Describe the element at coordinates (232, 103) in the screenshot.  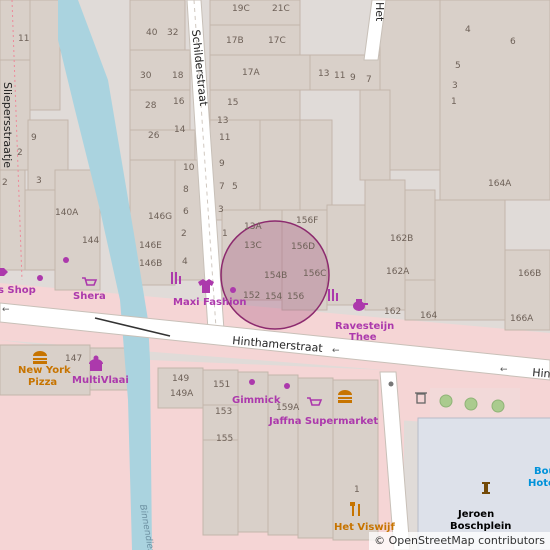
I see `svg-text: 15` at that location.